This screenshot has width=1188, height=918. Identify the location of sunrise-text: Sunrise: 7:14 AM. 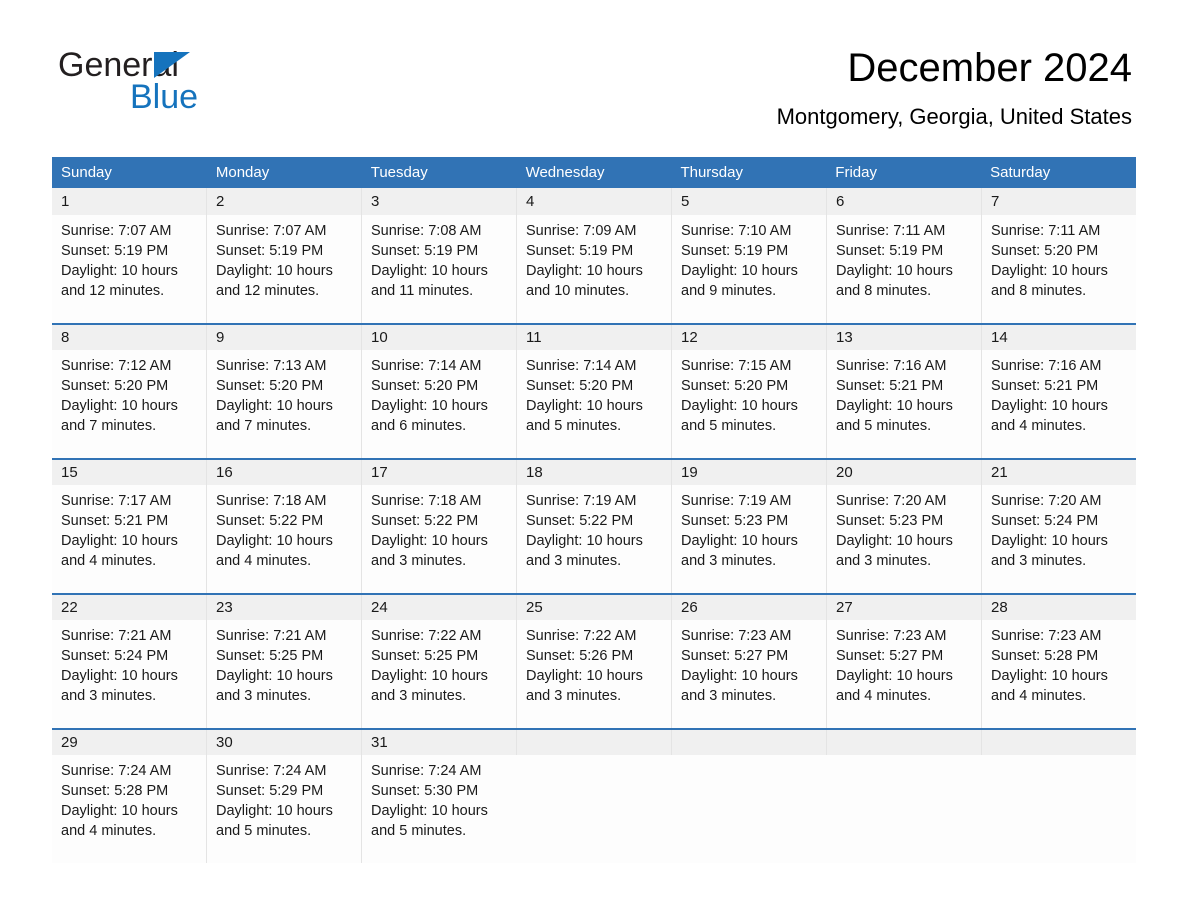
(426, 366).